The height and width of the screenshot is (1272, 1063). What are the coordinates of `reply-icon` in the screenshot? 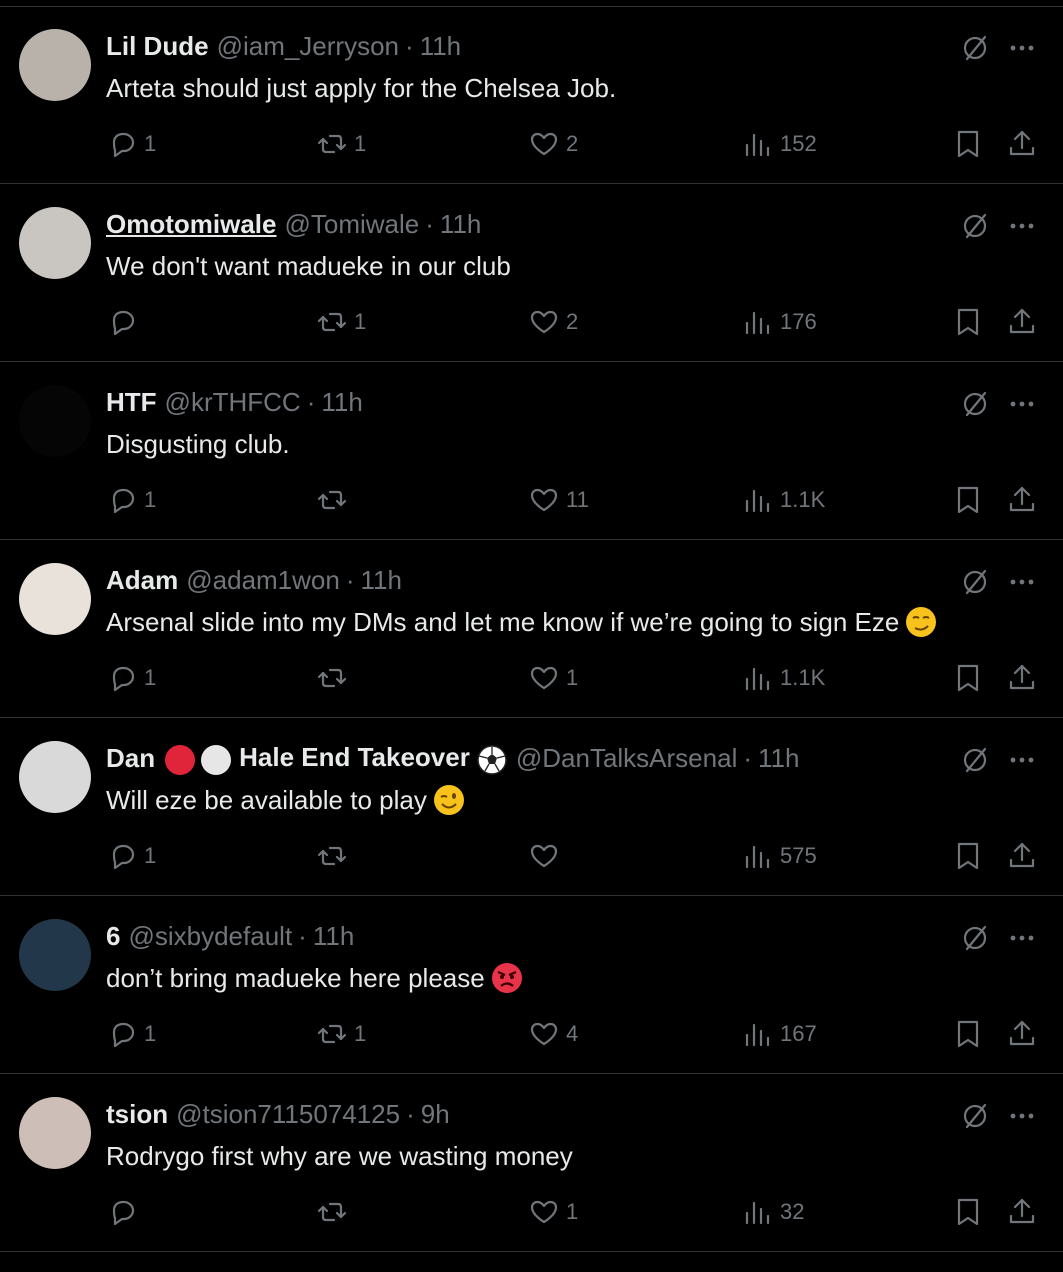 It's located at (123, 145).